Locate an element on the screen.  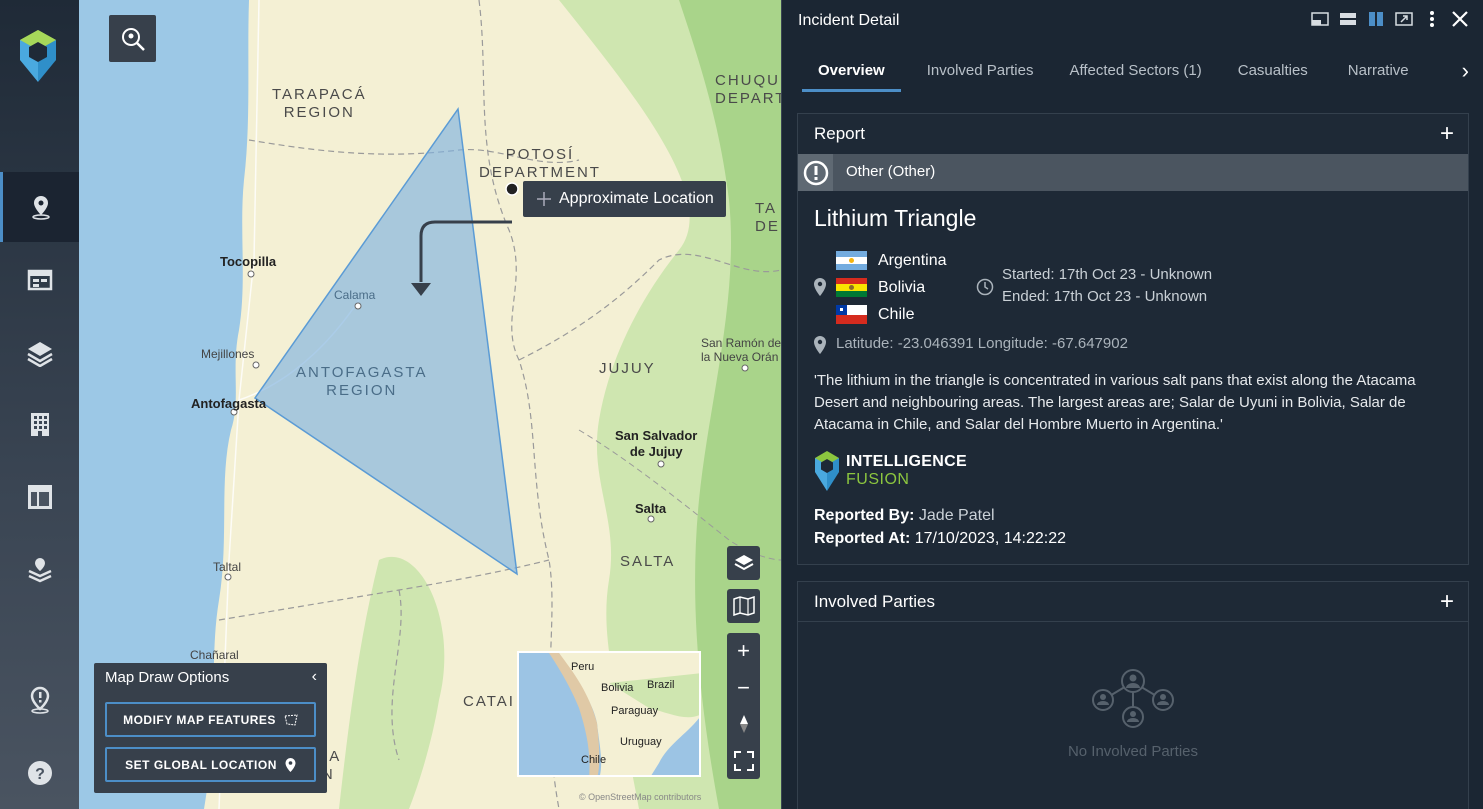
incident-title: Lithium Triangle is located at coordinates (895, 218).